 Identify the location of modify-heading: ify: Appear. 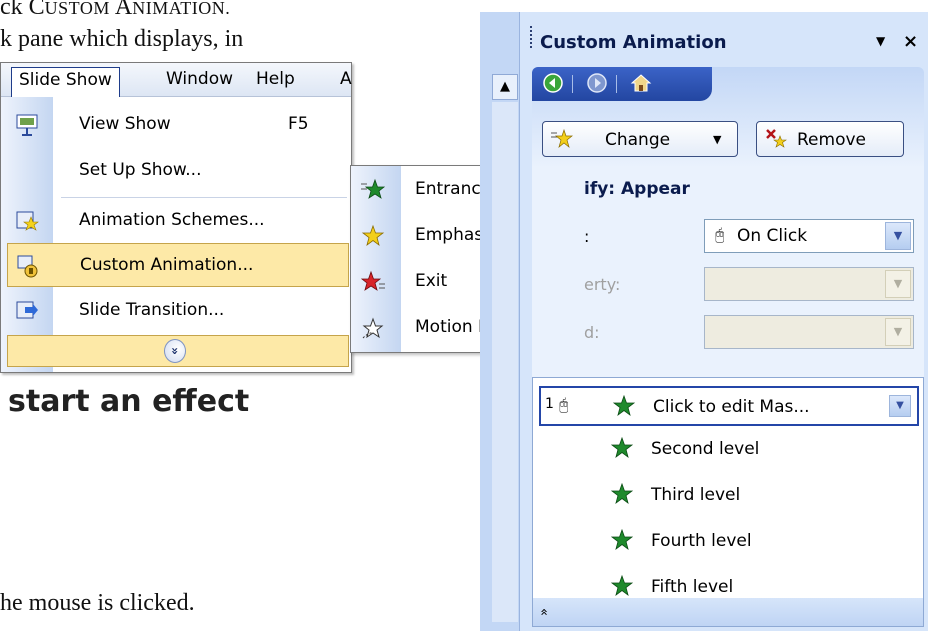
(637, 189).